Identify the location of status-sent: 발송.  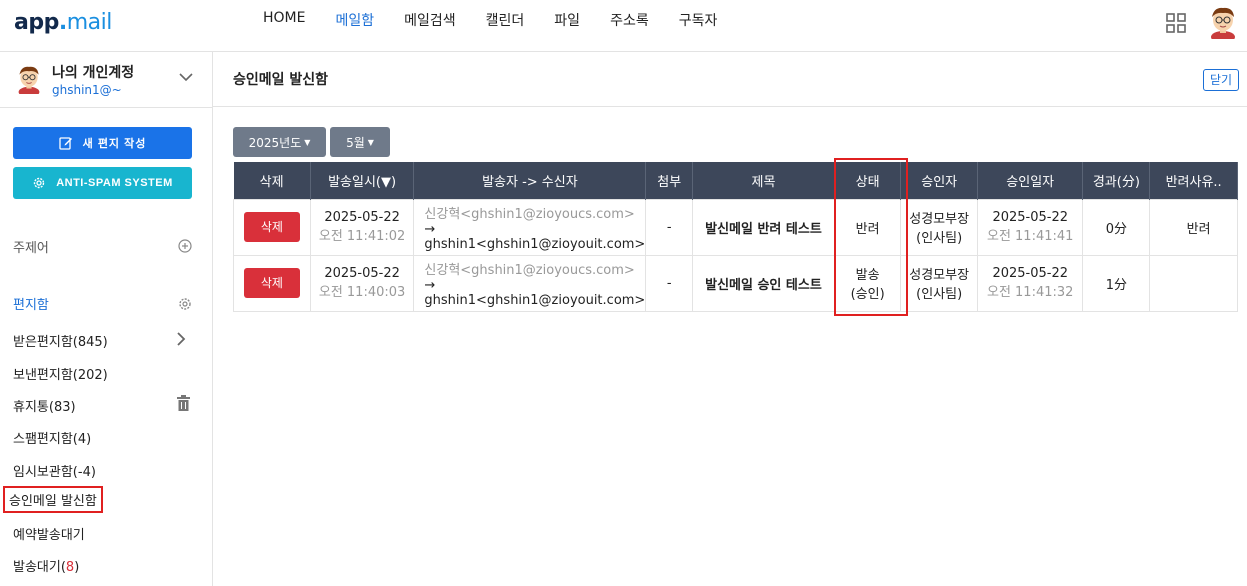
(867, 275).